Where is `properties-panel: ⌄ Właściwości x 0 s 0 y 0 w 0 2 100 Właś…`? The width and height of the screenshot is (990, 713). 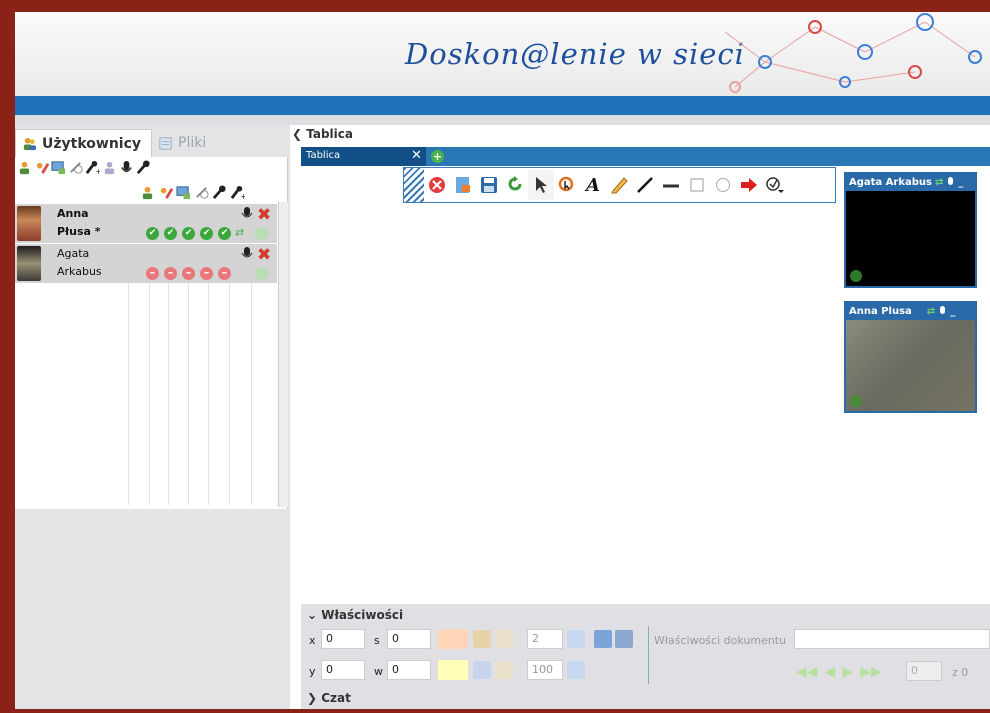 properties-panel: ⌄ Właściwości x 0 s 0 y 0 w 0 2 100 Właś… is located at coordinates (645, 656).